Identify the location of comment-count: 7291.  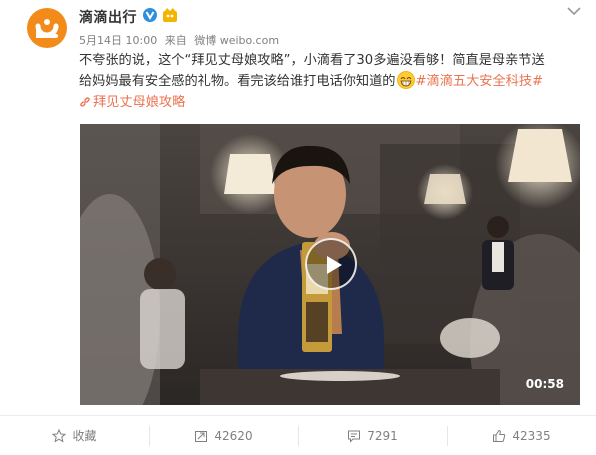
(382, 435).